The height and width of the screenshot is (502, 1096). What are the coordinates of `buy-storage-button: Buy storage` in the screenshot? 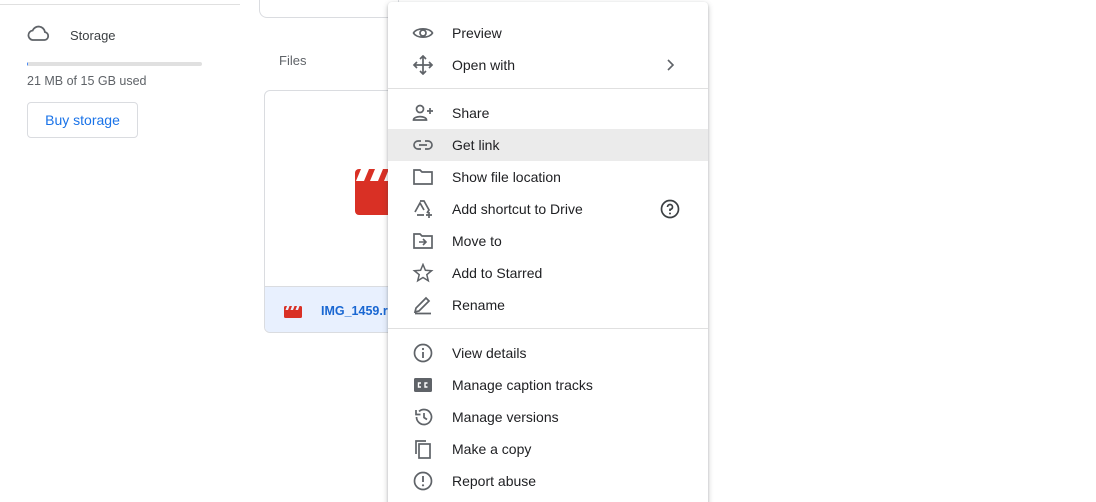 It's located at (82, 120).